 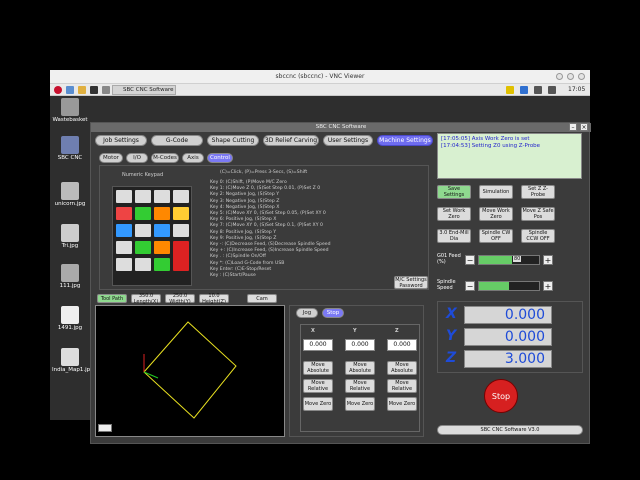 I want to click on move-zero-z-button: Move Zero, so click(x=402, y=404).